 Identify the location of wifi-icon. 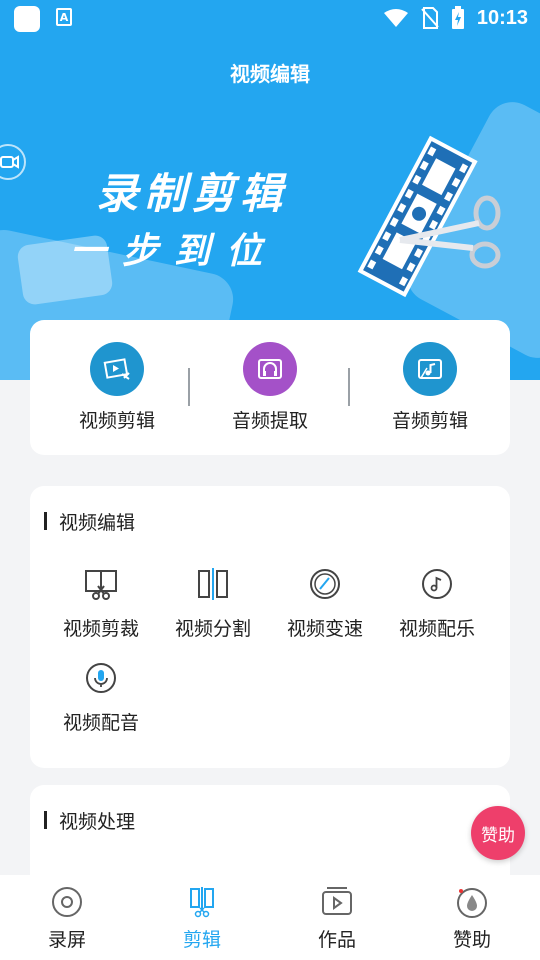
(395, 18).